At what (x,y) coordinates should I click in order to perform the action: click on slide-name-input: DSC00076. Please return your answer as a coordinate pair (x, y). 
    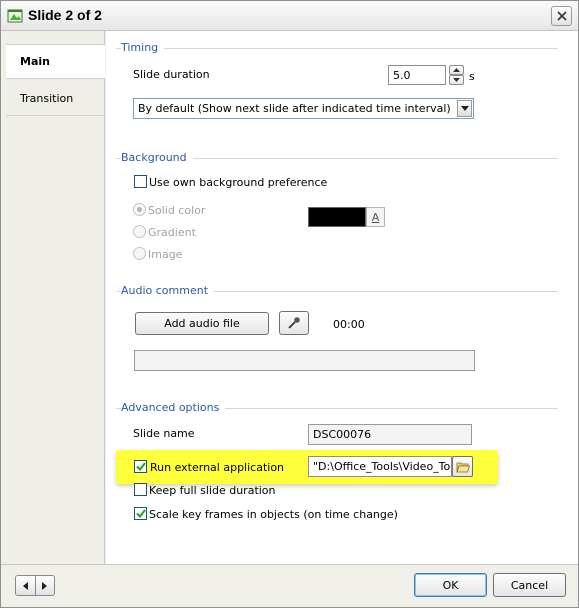
    Looking at the image, I should click on (390, 434).